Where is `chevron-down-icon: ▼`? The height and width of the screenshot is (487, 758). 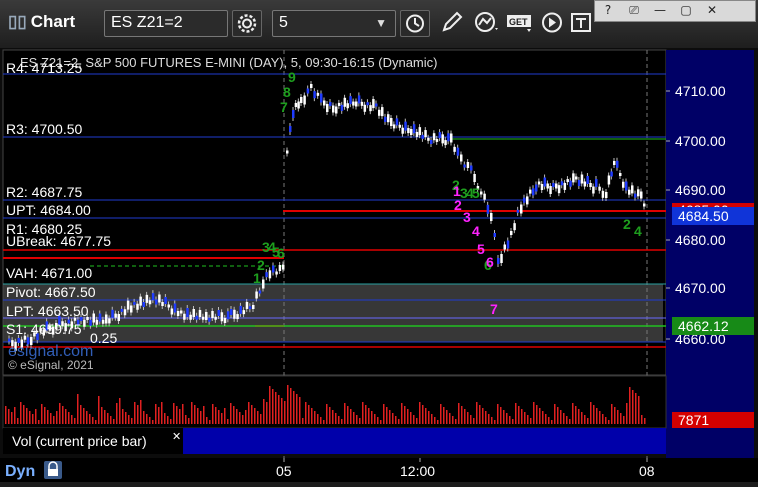 chevron-down-icon: ▼ is located at coordinates (381, 23).